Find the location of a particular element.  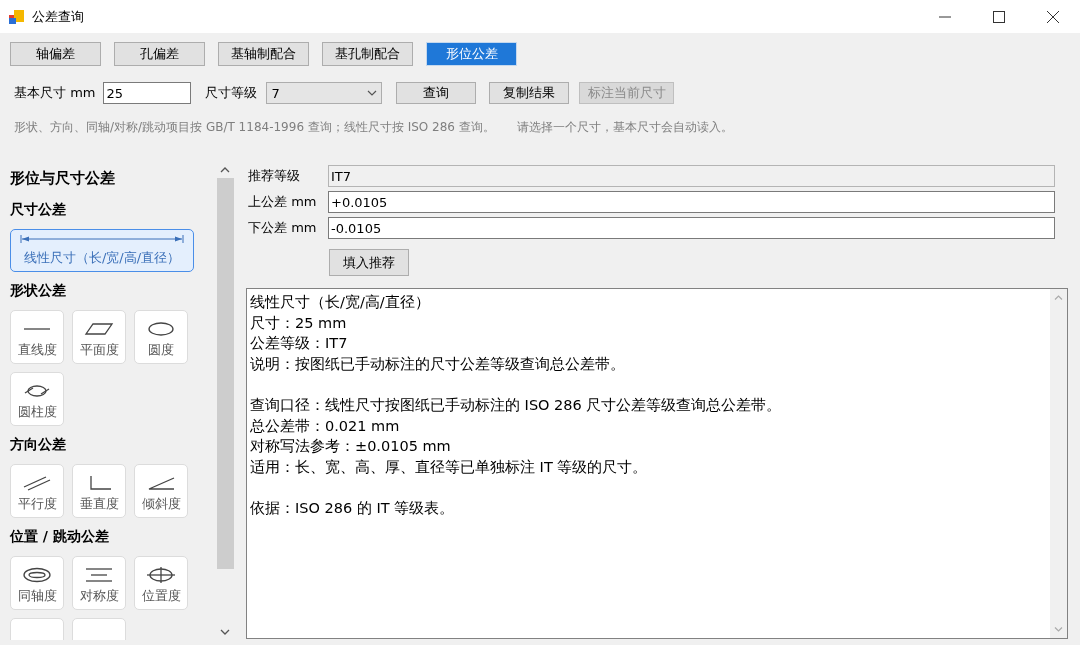

sidebar-title: 形位与尺寸公差 is located at coordinates (63, 179).